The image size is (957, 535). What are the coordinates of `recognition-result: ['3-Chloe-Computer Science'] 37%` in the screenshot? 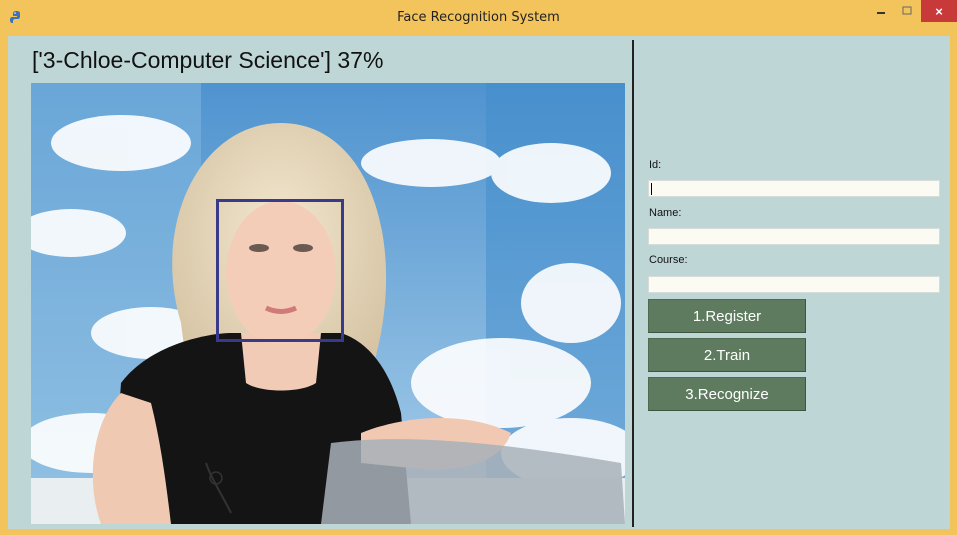 It's located at (208, 60).